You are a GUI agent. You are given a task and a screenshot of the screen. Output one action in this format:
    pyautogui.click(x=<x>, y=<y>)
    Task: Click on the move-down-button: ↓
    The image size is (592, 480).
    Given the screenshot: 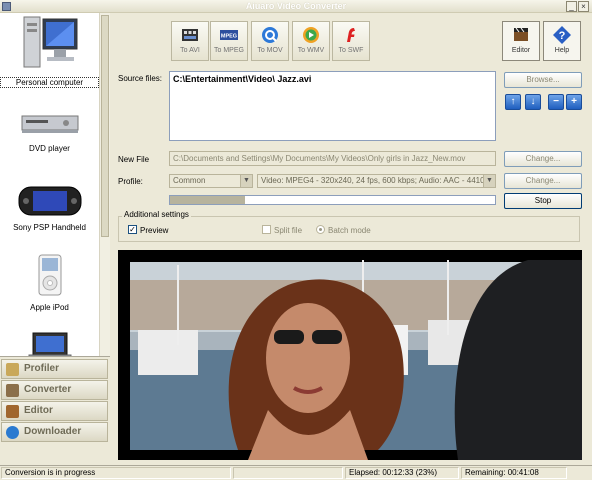 What is the action you would take?
    pyautogui.click(x=533, y=102)
    